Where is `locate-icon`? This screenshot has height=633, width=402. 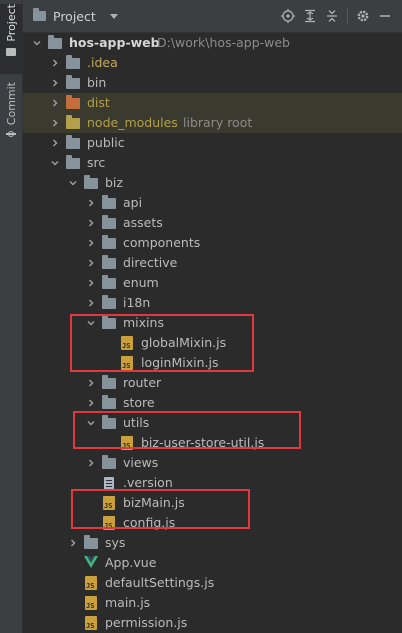 locate-icon is located at coordinates (288, 16).